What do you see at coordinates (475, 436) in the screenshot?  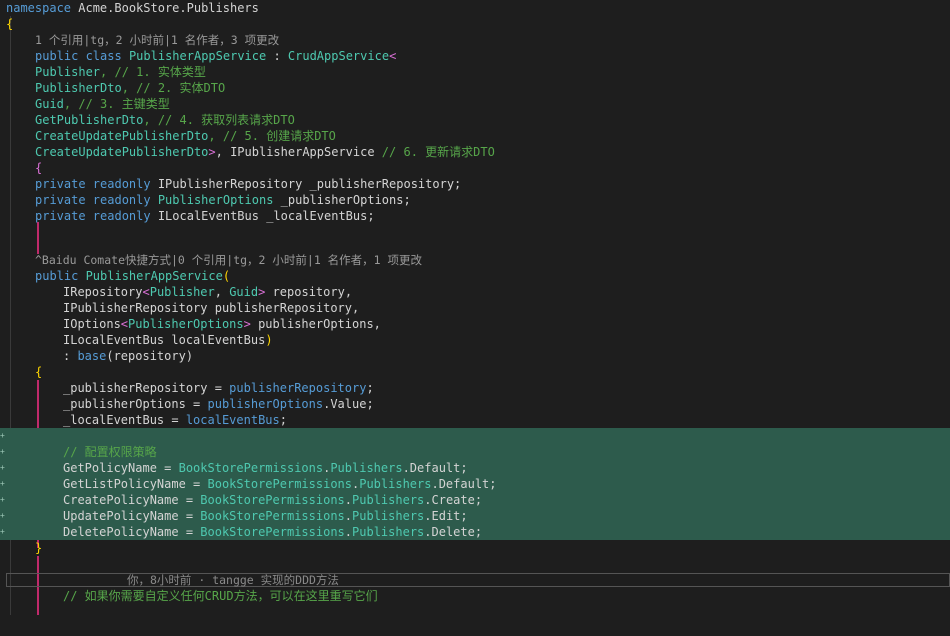 I see `added-line: +` at bounding box center [475, 436].